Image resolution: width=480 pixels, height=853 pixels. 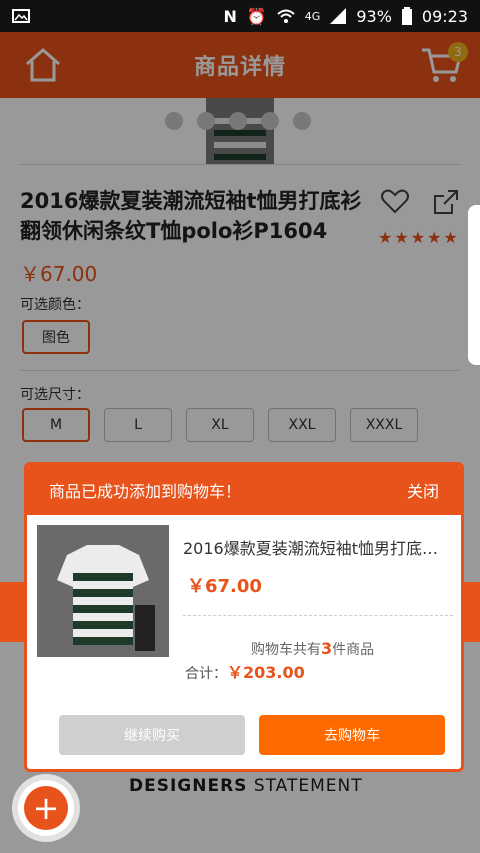 What do you see at coordinates (352, 735) in the screenshot?
I see `go-to-cart-button: 去购物车` at bounding box center [352, 735].